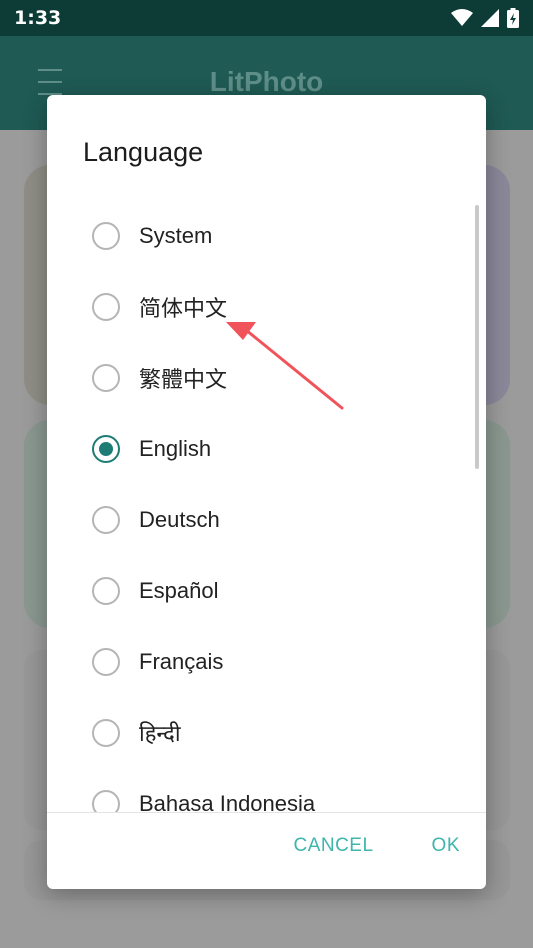  Describe the element at coordinates (181, 661) in the screenshot. I see `language-option-label: Français` at that location.